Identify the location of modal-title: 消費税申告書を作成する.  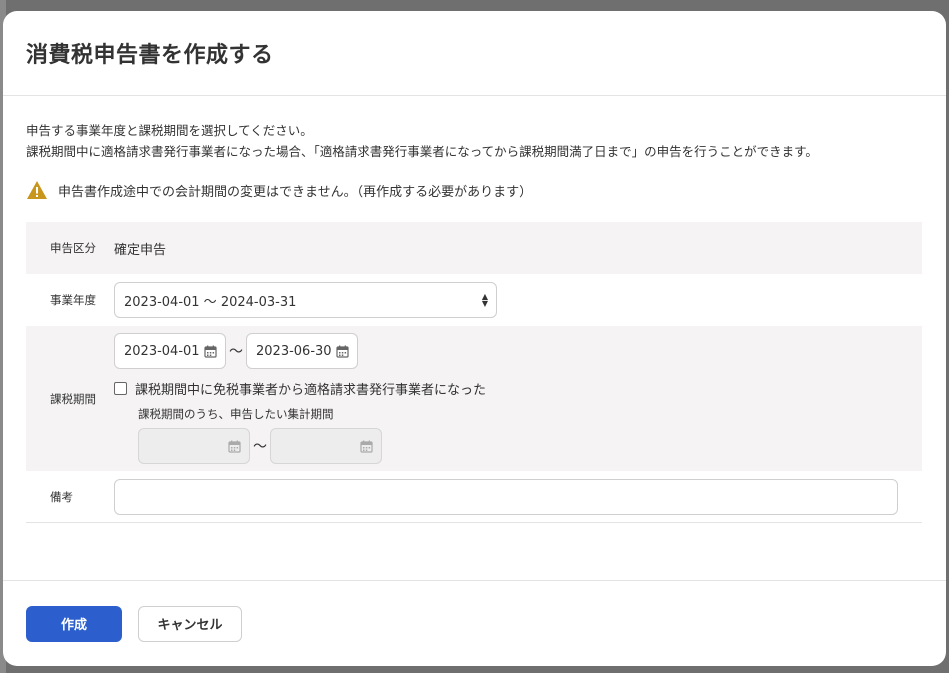
(150, 55).